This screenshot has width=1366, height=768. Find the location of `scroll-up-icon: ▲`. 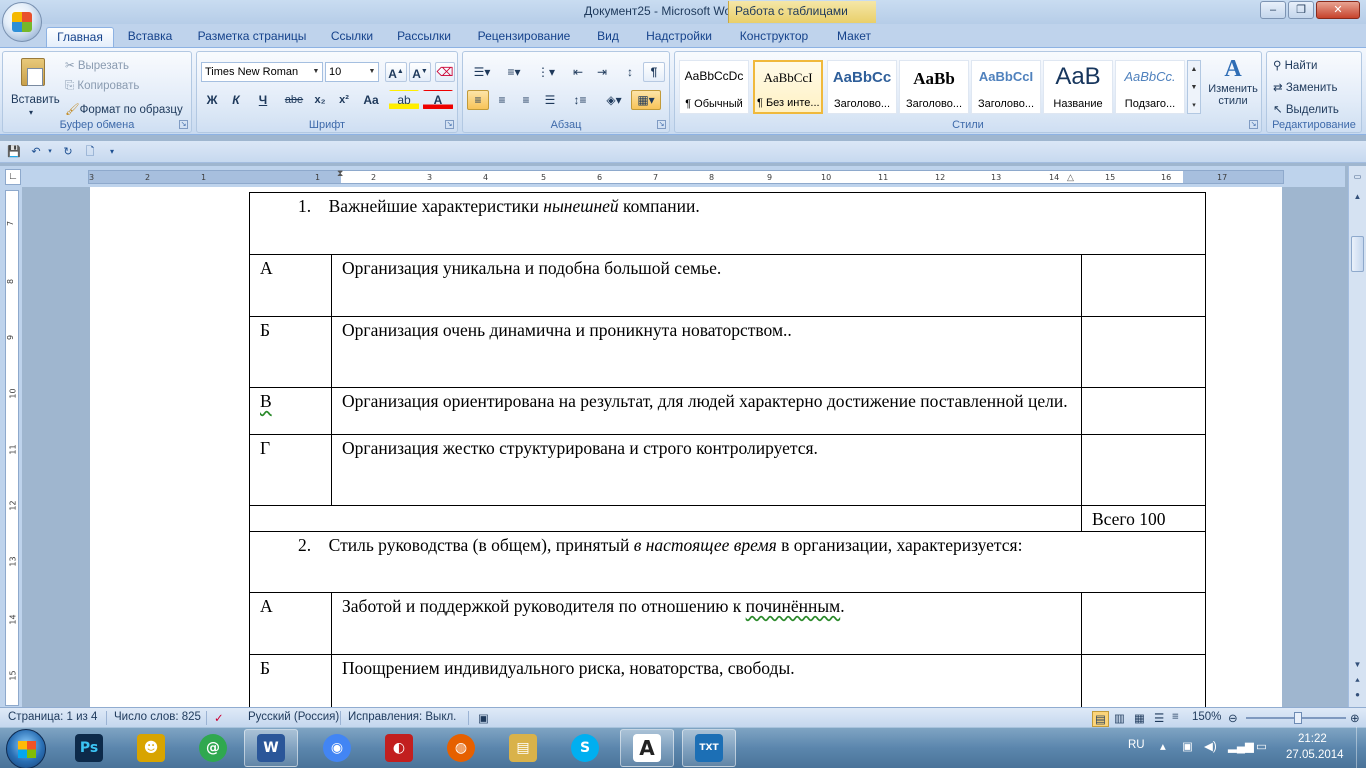

scroll-up-icon: ▲ is located at coordinates (1357, 197).